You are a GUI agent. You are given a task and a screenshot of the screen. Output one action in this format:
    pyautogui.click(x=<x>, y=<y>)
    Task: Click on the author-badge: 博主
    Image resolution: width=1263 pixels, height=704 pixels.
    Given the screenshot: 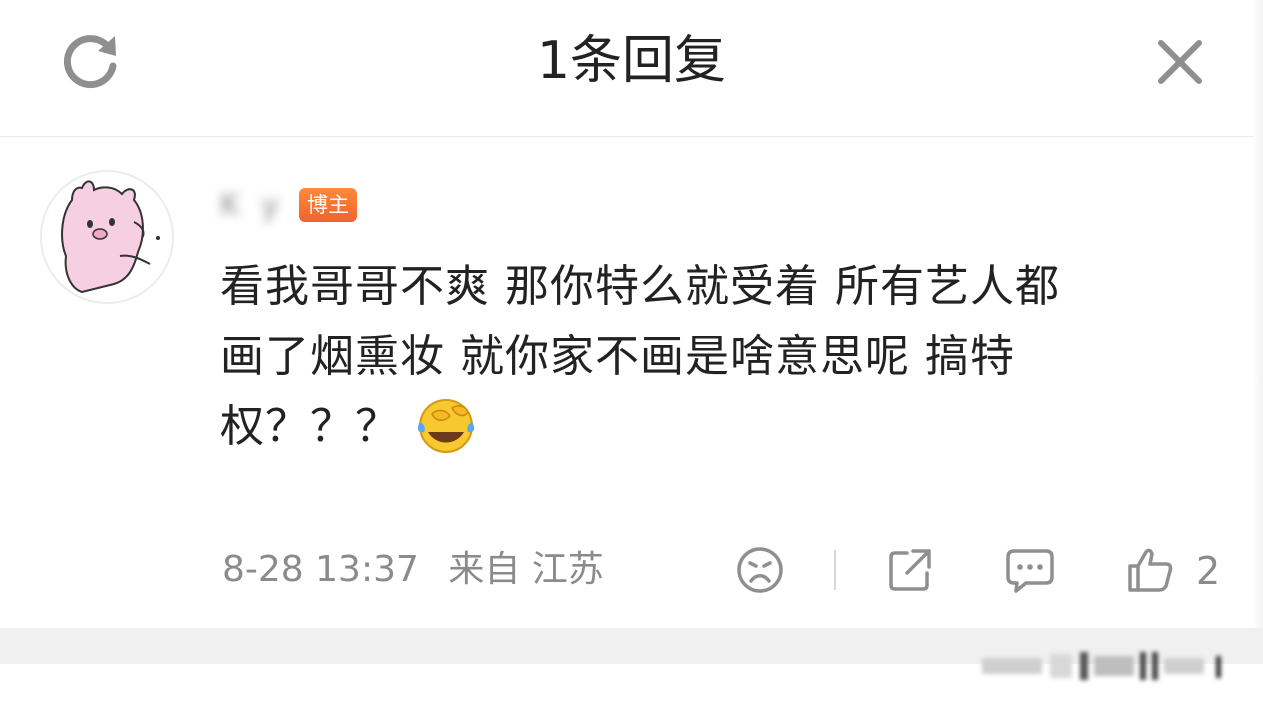 What is the action you would take?
    pyautogui.click(x=327, y=205)
    